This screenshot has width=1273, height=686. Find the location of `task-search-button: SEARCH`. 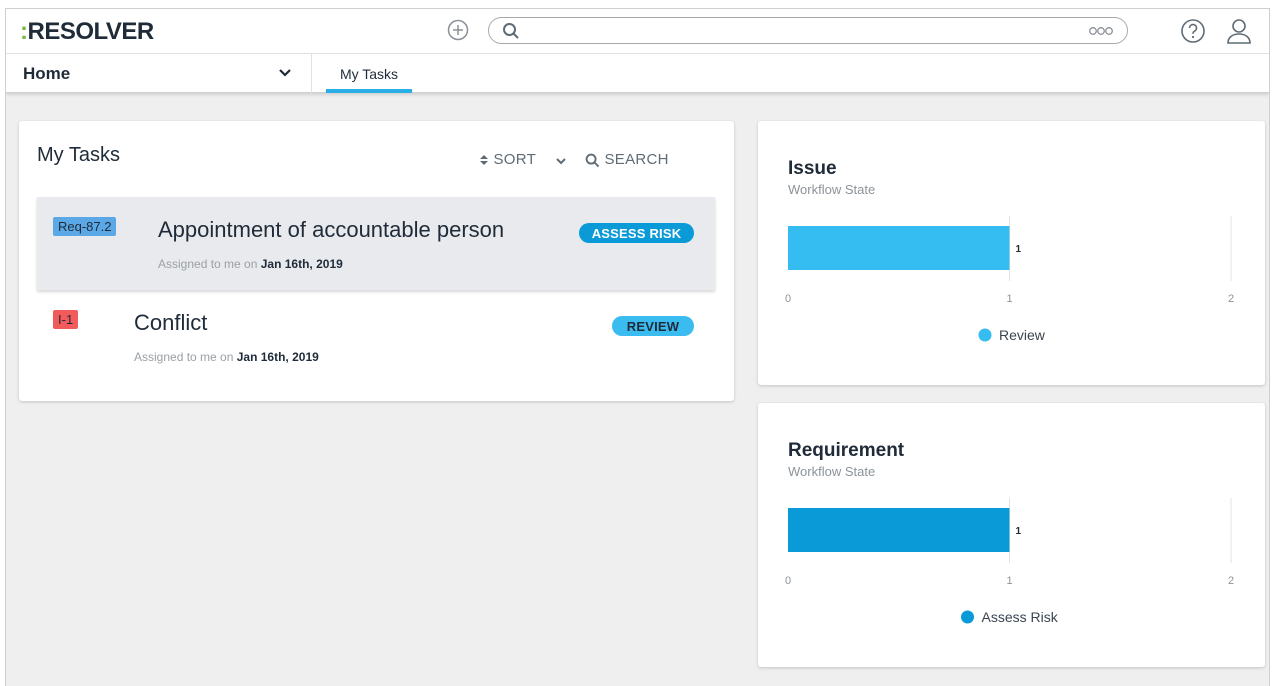

task-search-button: SEARCH is located at coordinates (627, 159).